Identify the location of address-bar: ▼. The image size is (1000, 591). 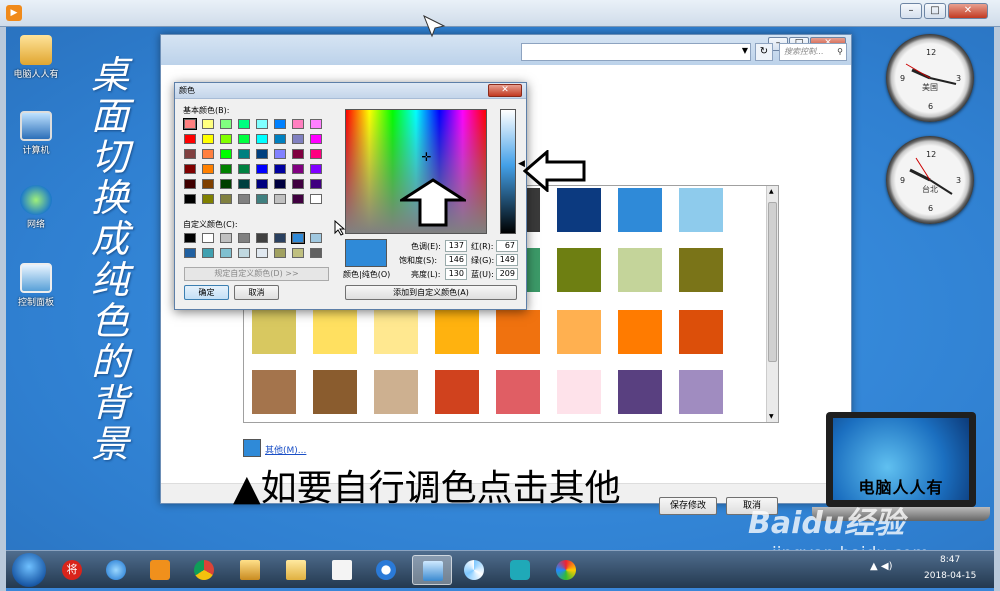
(636, 52).